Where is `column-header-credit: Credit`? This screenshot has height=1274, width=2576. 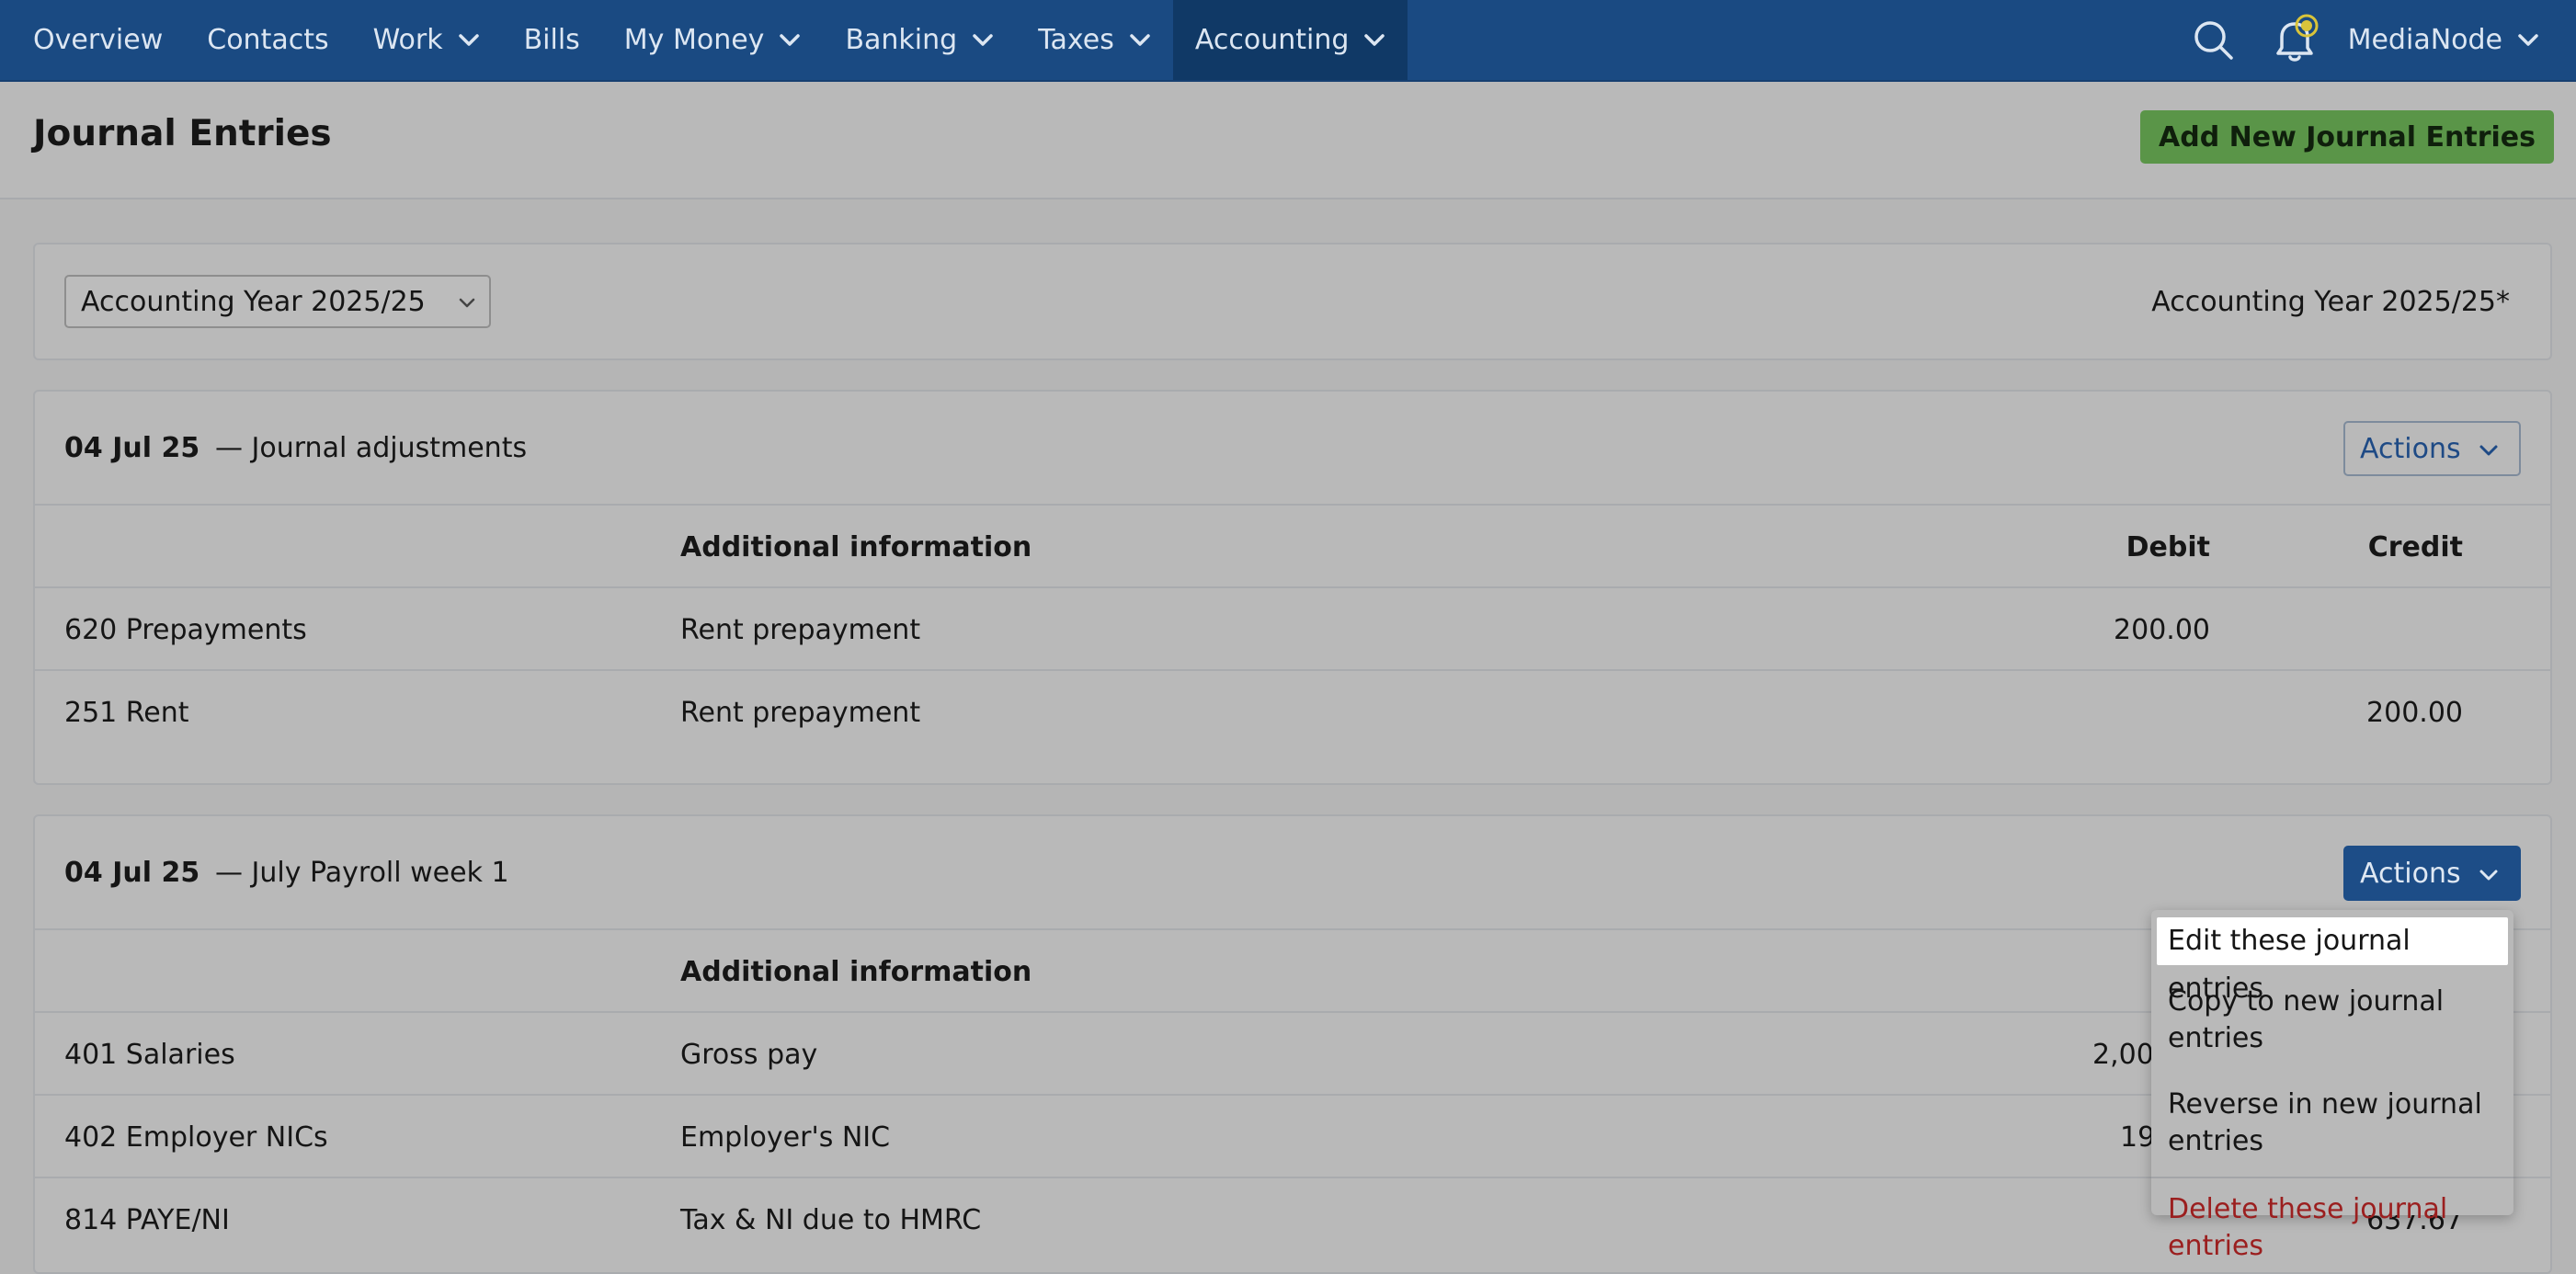 column-header-credit: Credit is located at coordinates (2415, 547).